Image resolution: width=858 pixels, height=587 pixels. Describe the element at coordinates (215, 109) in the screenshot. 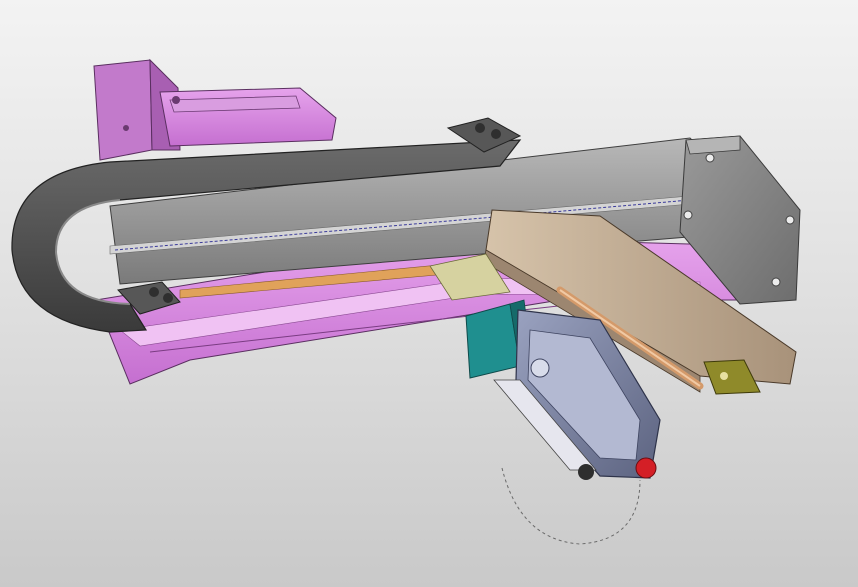

I see `motor-mount` at that location.